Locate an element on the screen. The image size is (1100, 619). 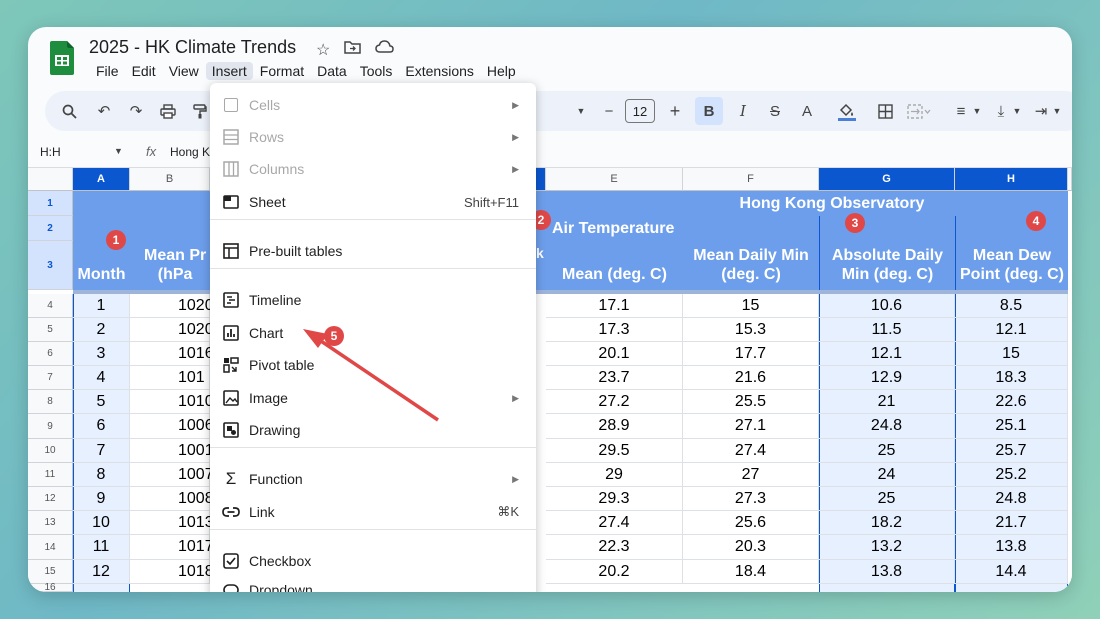
annotation-arrow-line is located at coordinates (376, 378).